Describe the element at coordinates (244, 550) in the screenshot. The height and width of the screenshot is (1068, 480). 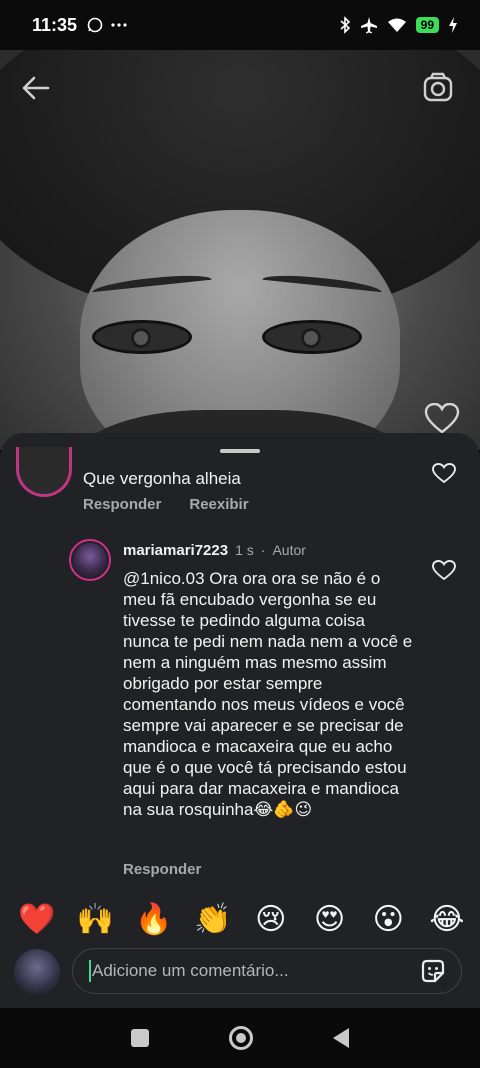
I see `comment-time: 1 s` at that location.